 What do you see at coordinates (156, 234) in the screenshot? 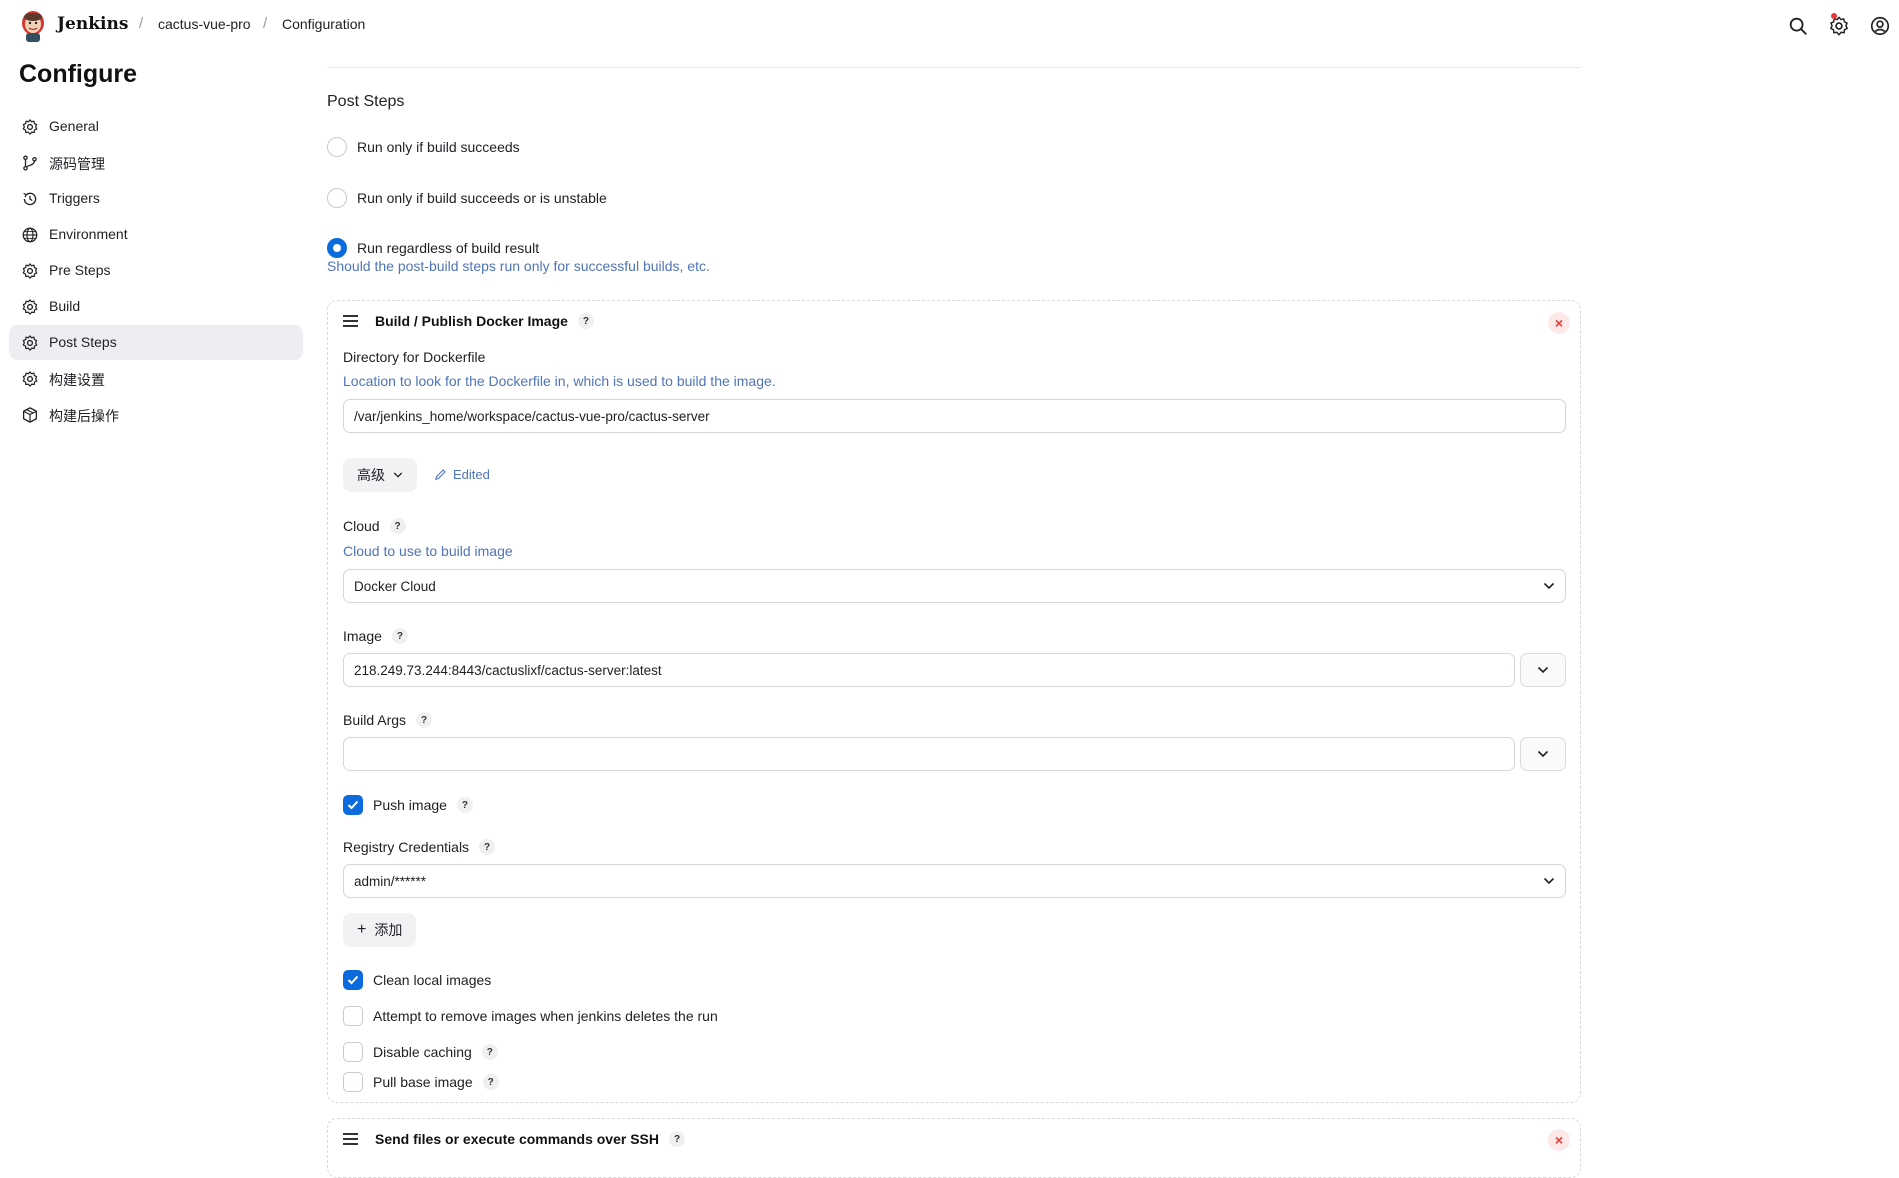
I see `sidebar-item-environment: Environment` at bounding box center [156, 234].